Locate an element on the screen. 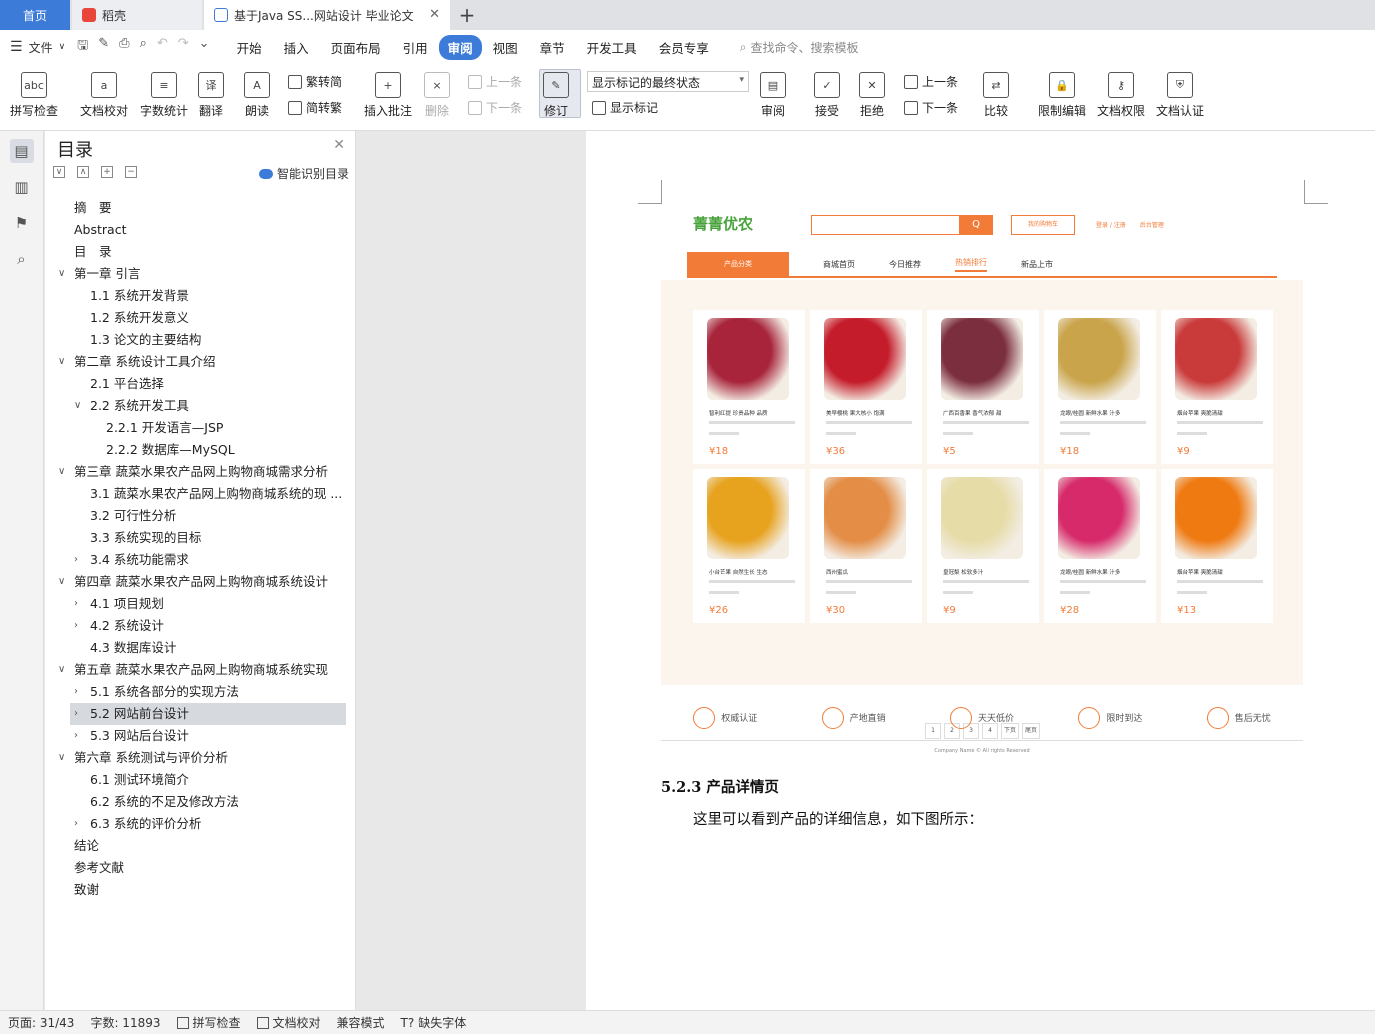  trad-to-simp-button: 繁转简 is located at coordinates (315, 81).